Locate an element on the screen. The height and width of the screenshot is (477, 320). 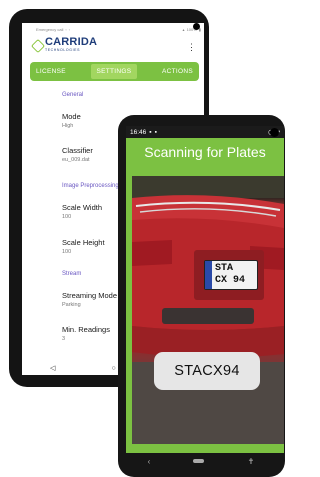
plate-line-2: CX 94 is located at coordinates (230, 280).